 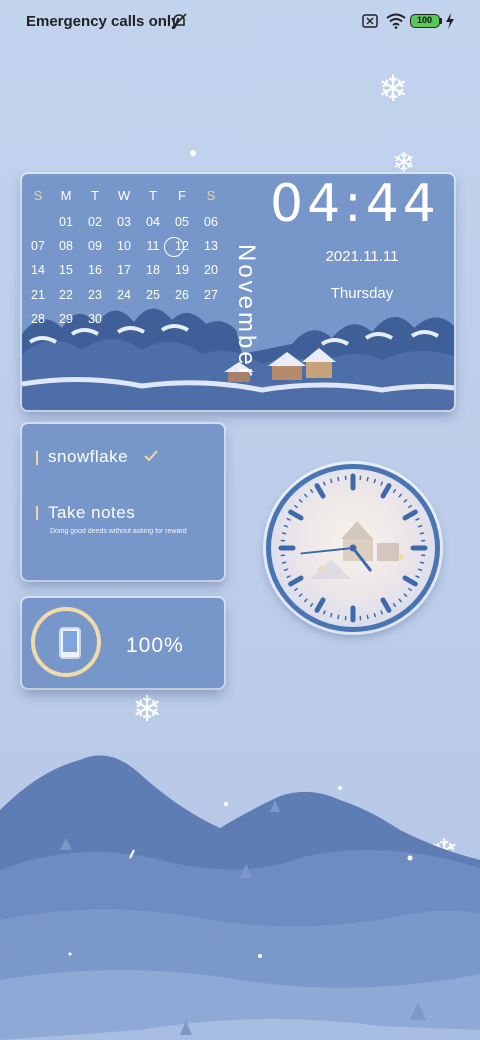 What do you see at coordinates (211, 222) in the screenshot?
I see `calendar-day: 06` at bounding box center [211, 222].